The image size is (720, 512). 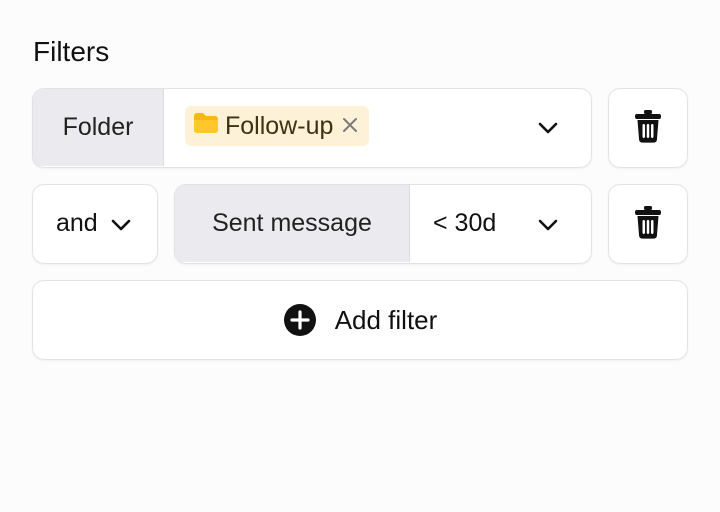 I want to click on filter-value: < 30d, so click(x=464, y=223).